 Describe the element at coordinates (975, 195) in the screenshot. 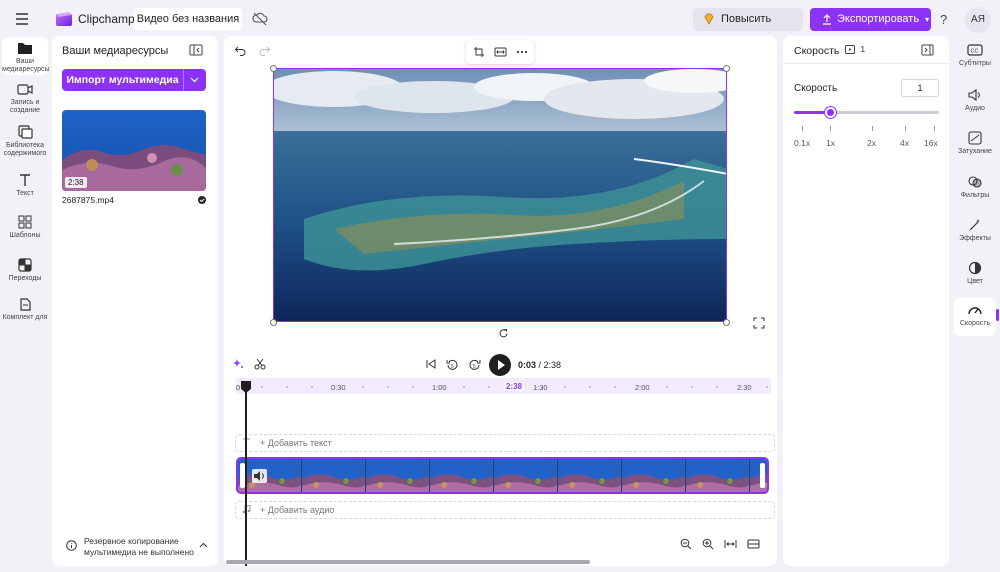

I see `rail-label: Фильтры` at that location.